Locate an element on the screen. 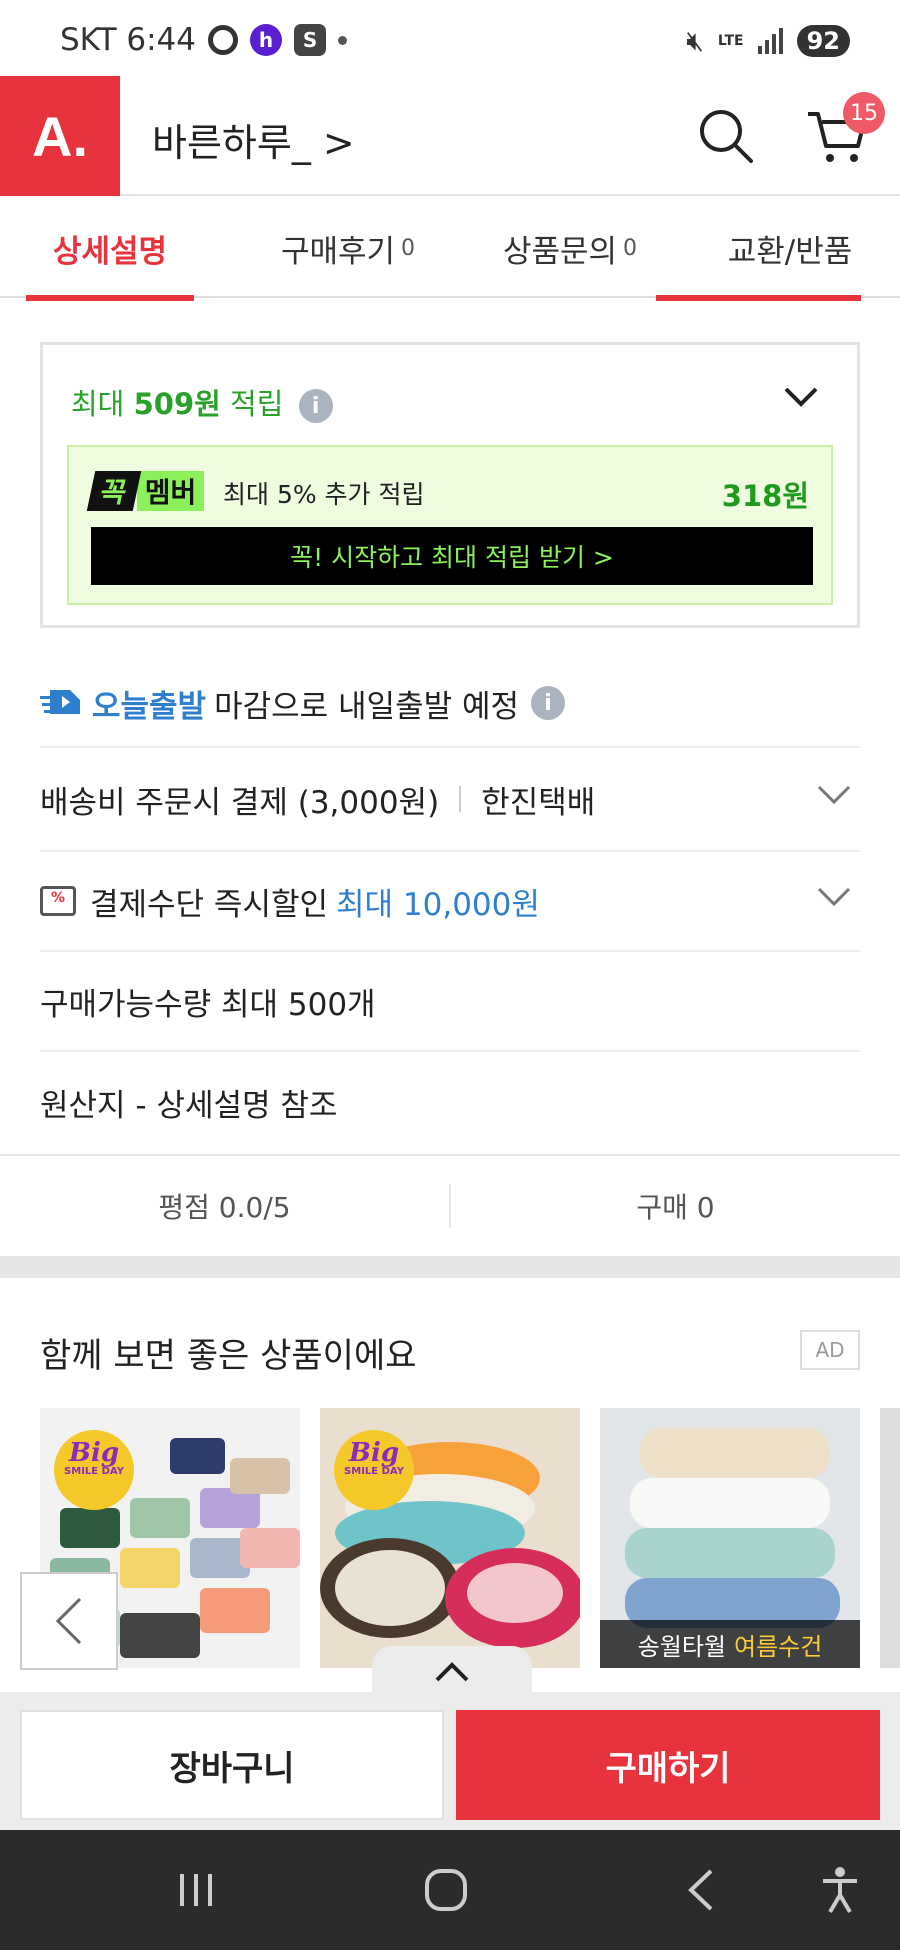 Image resolution: width=900 pixels, height=1950 pixels. fast-delivery-icon is located at coordinates (60, 702).